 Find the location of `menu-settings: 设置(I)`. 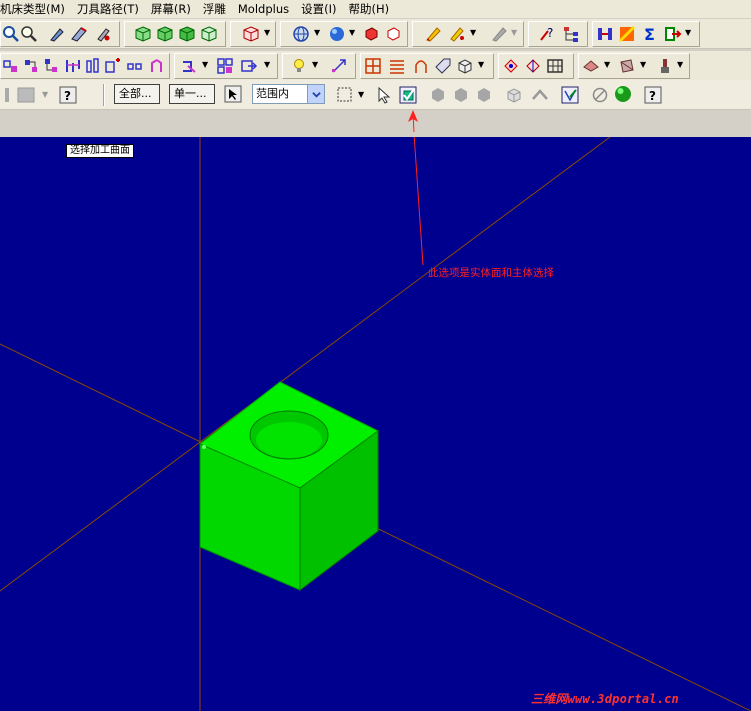

menu-settings: 设置(I) is located at coordinates (318, 9).